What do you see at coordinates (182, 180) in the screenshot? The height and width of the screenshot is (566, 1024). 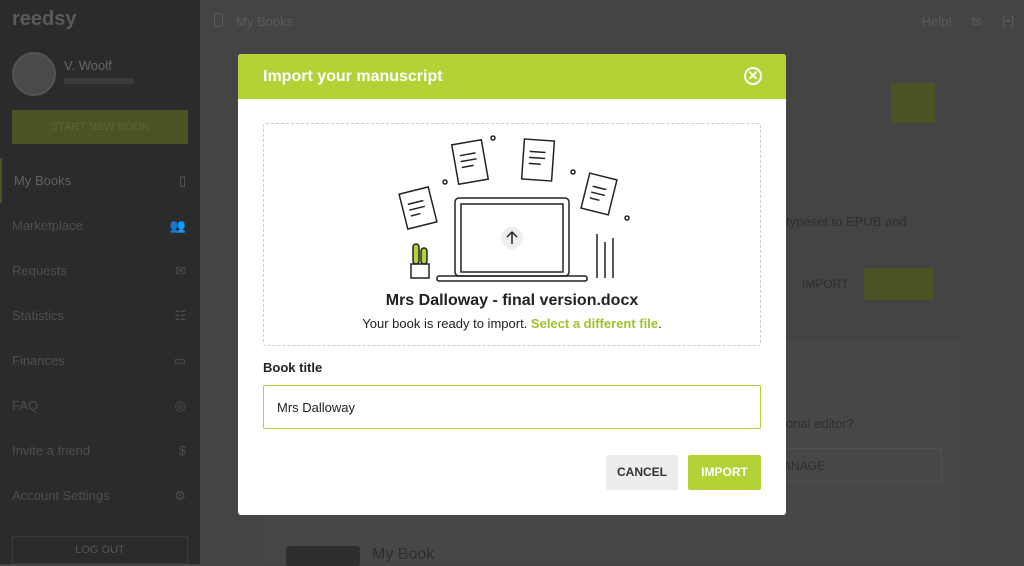 I see `book-icon: ▯` at bounding box center [182, 180].